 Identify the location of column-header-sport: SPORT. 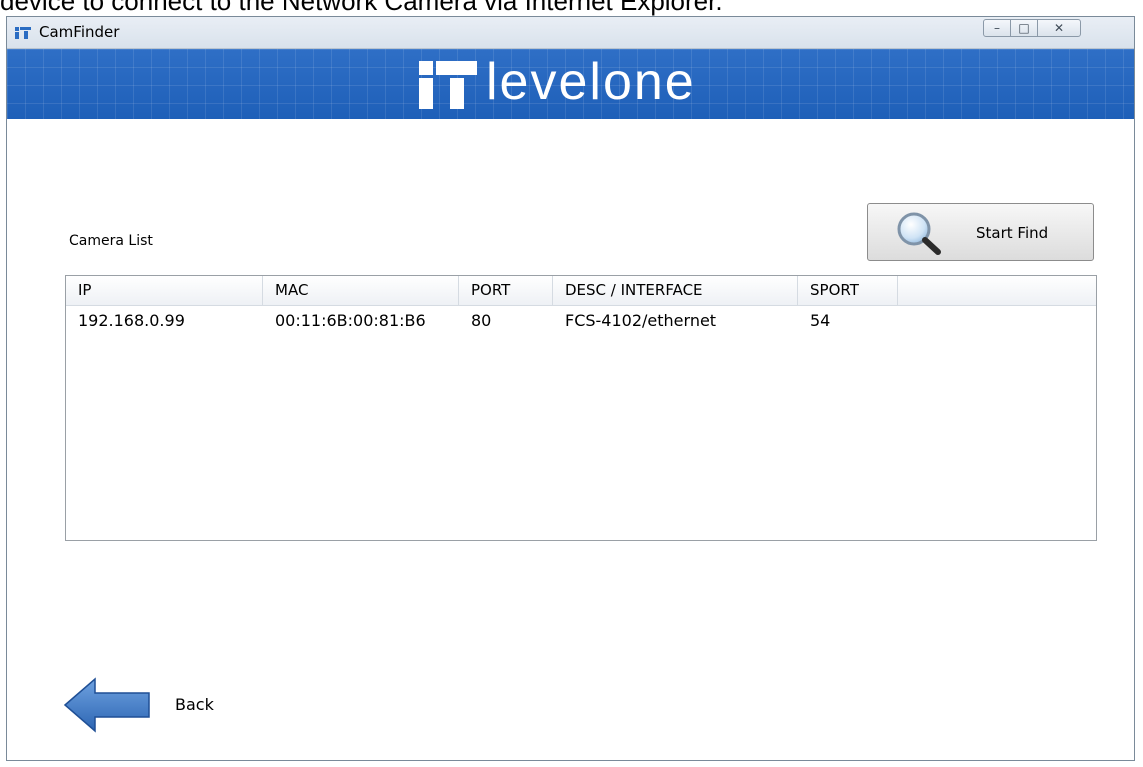
(848, 290).